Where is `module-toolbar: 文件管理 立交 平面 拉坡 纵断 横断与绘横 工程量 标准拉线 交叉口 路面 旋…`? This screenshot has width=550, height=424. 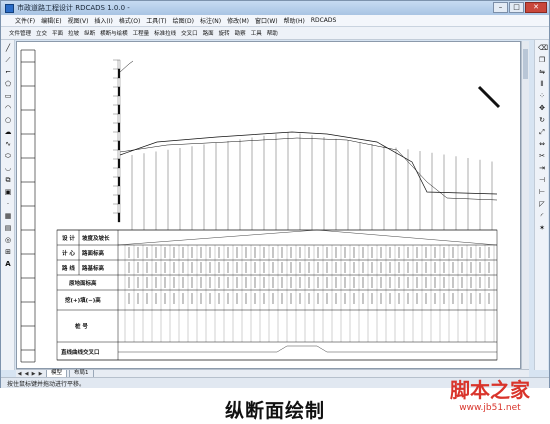 module-toolbar: 文件管理 立交 平面 拉坡 纵断 横断与绘横 工程量 标准拉线 交叉口 路面 旋… is located at coordinates (275, 33).